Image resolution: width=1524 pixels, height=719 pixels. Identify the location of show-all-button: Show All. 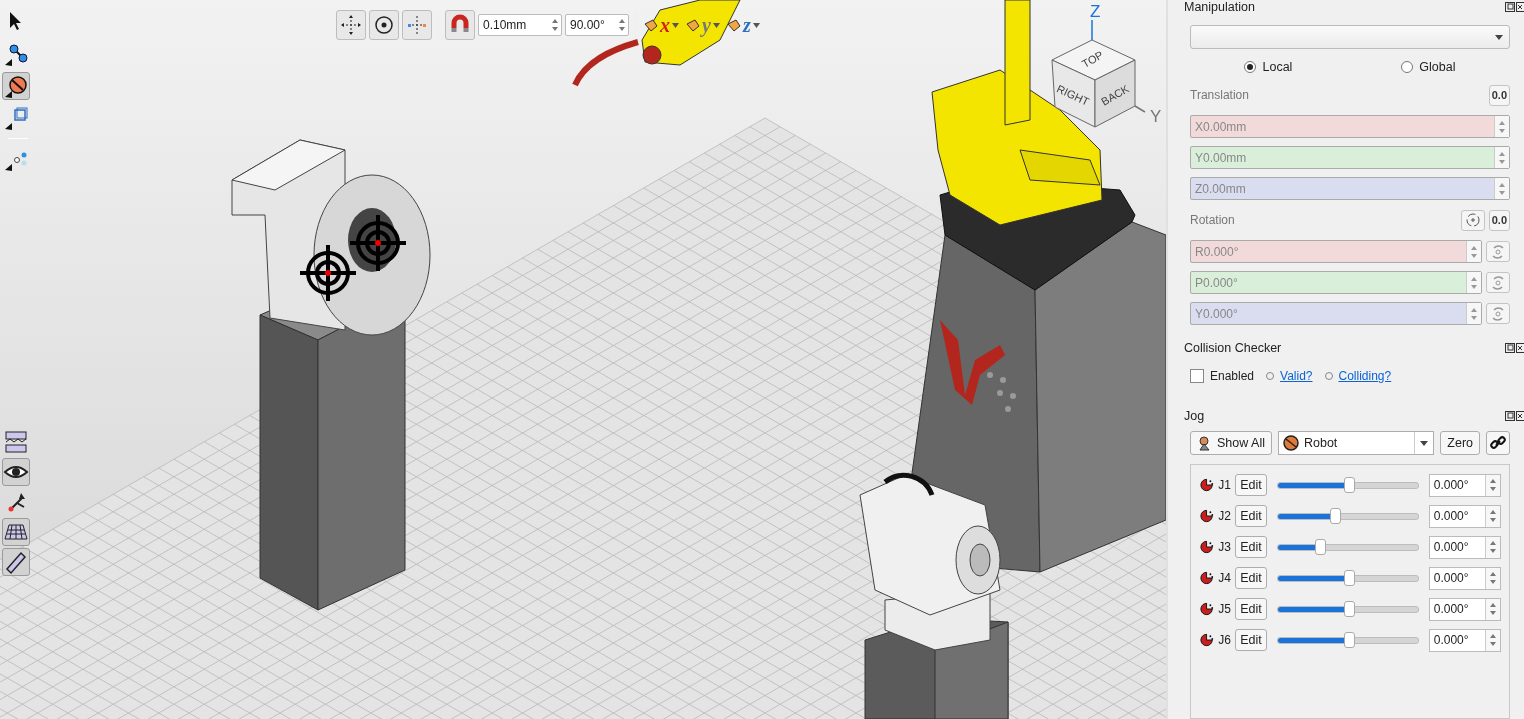
(1231, 443).